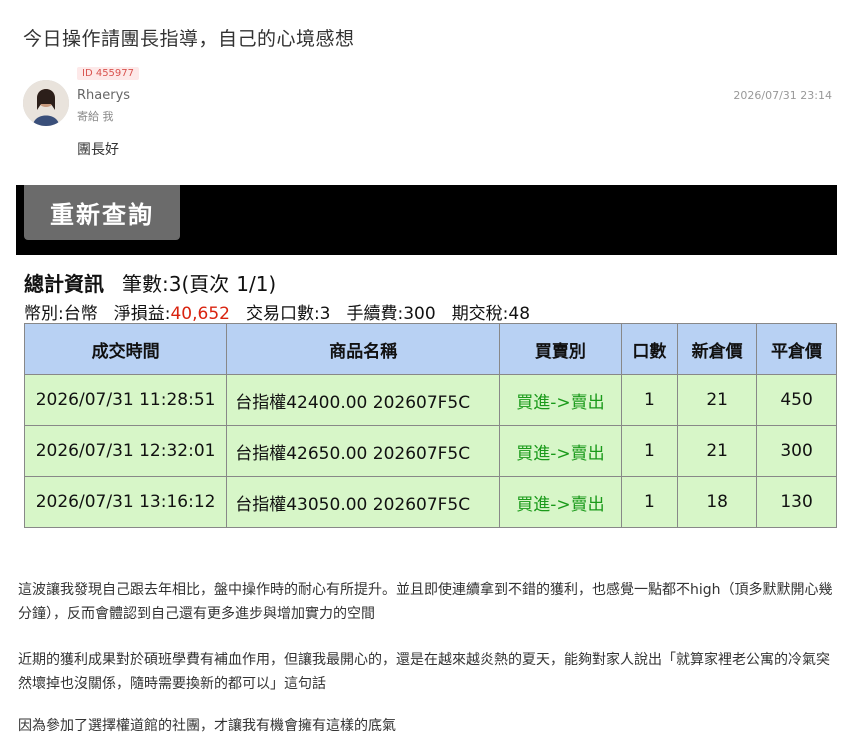 The width and height of the screenshot is (850, 746). Describe the element at coordinates (649, 349) in the screenshot. I see `column-header: 口數` at that location.